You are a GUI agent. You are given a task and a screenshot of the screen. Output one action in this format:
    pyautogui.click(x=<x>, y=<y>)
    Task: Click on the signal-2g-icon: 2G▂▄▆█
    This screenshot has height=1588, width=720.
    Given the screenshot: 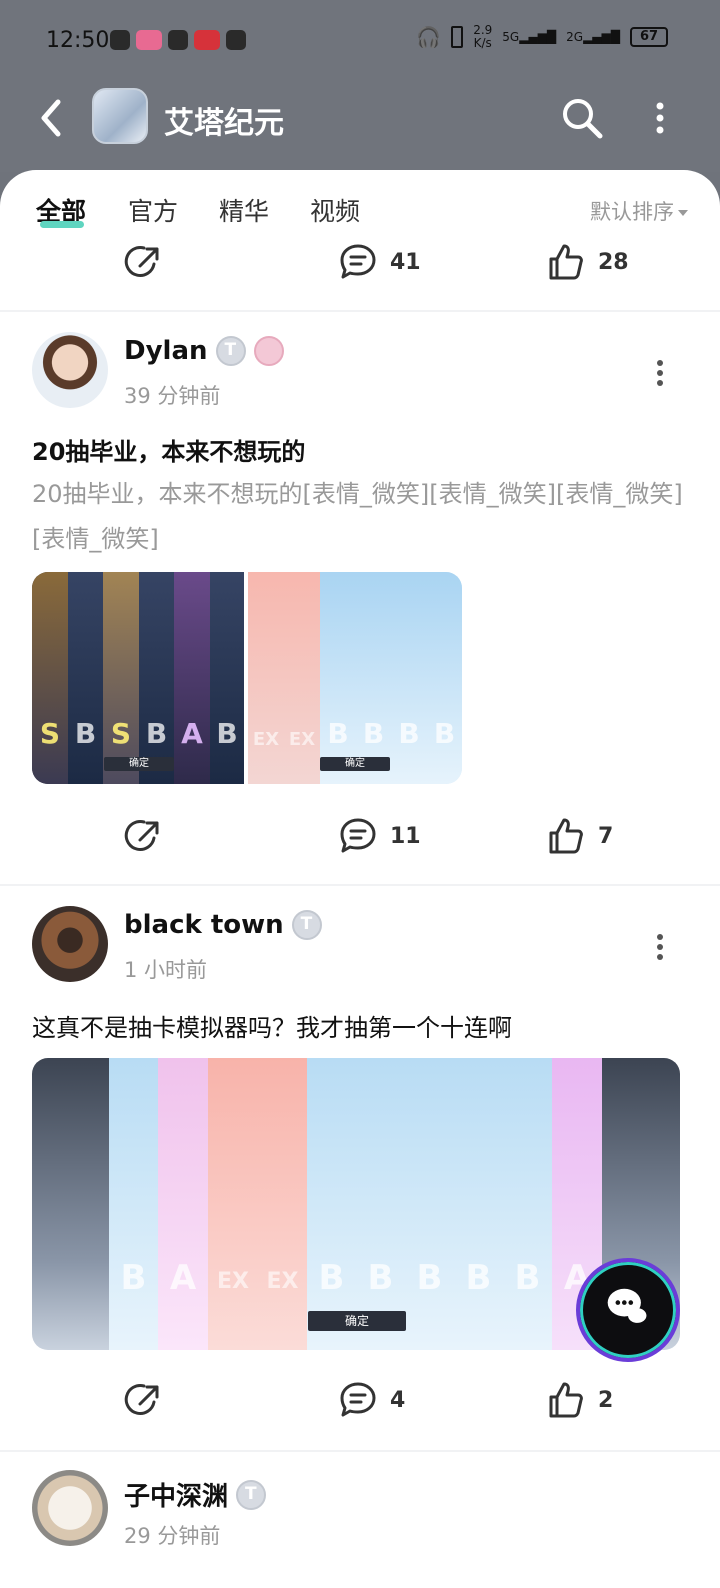 What is the action you would take?
    pyautogui.click(x=593, y=37)
    